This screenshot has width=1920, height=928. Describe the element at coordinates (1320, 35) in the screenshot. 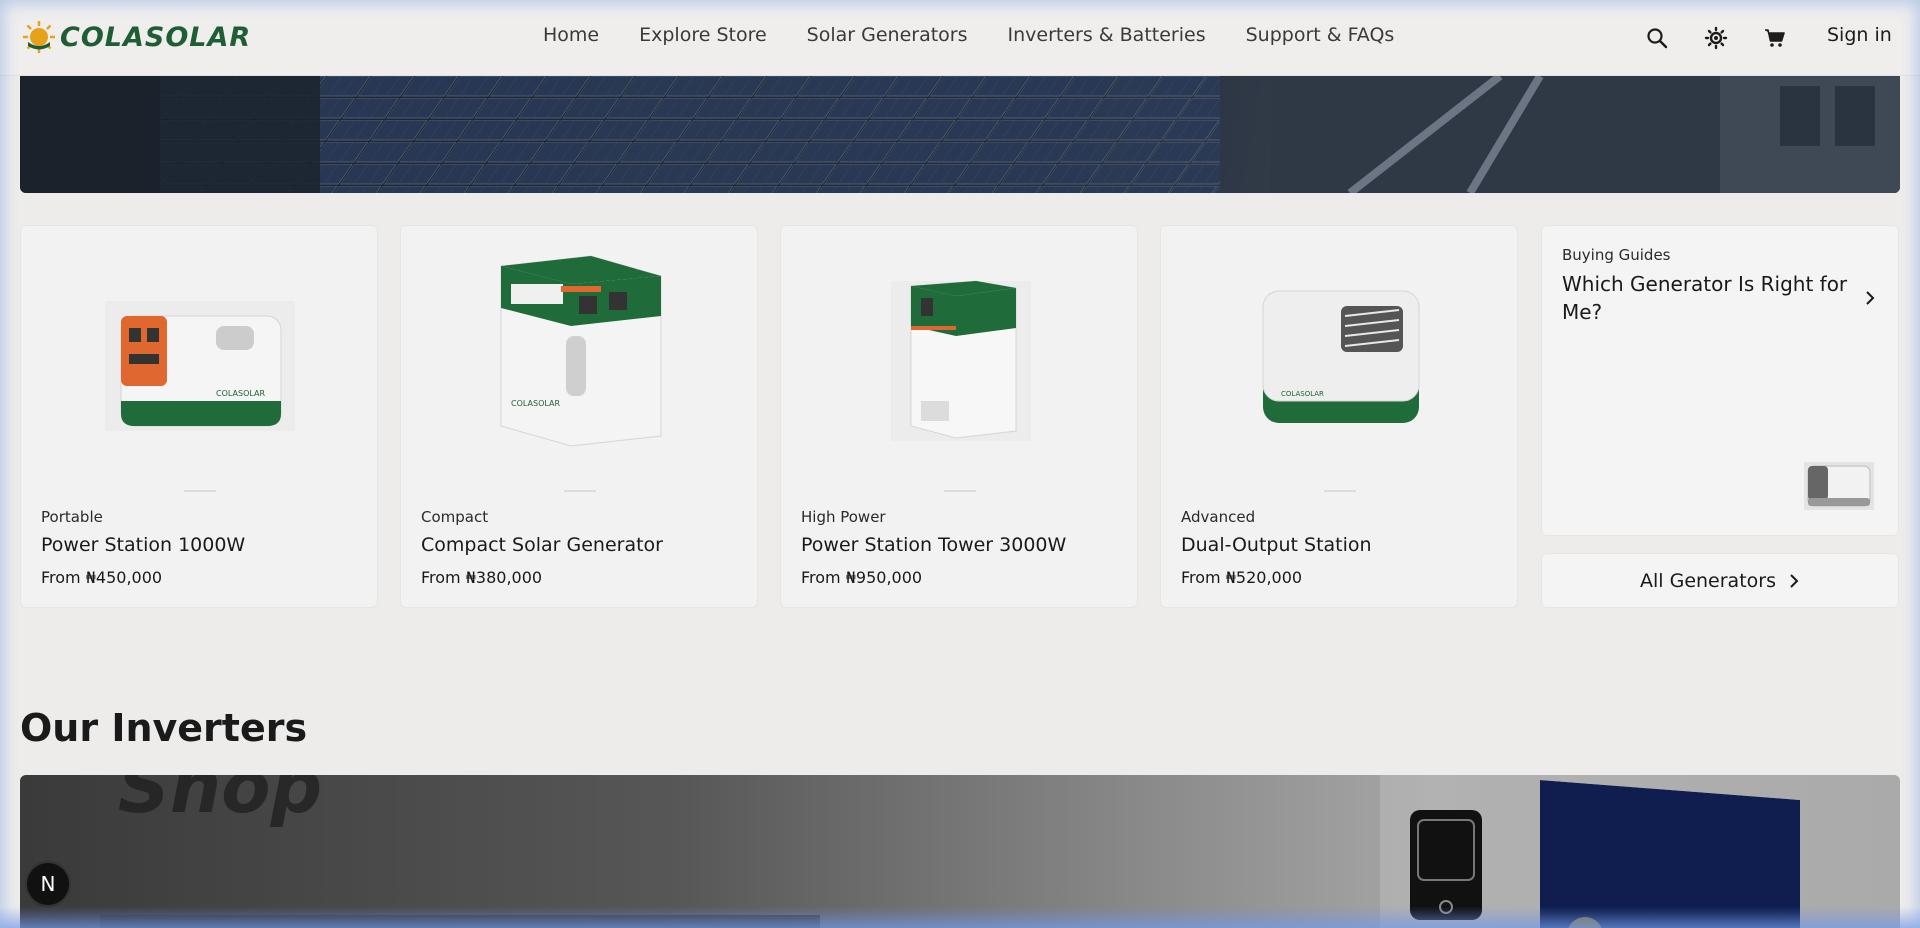

I see `nav-support-faqs: Support & FAQs` at that location.